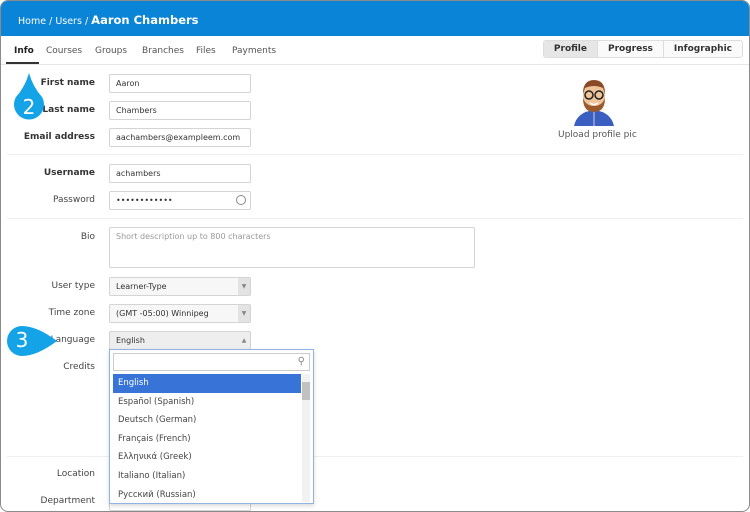  I want to click on password-label: Password, so click(73, 200).